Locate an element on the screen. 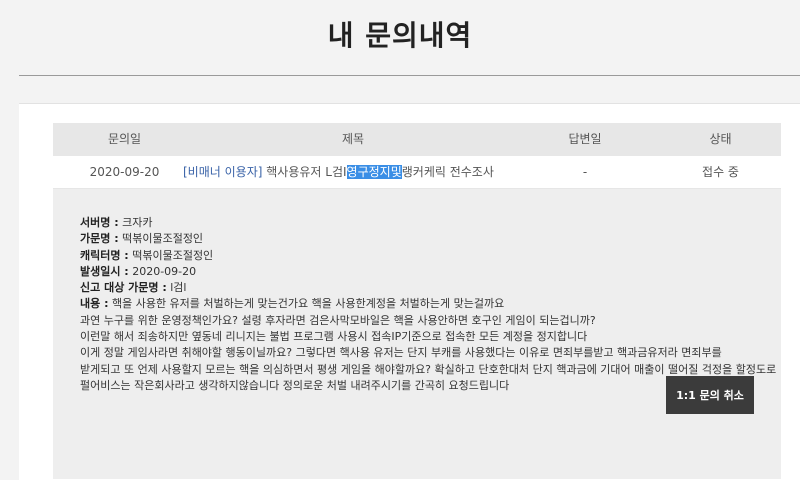  subject-highlighted-text: 영구정지및 is located at coordinates (374, 172).